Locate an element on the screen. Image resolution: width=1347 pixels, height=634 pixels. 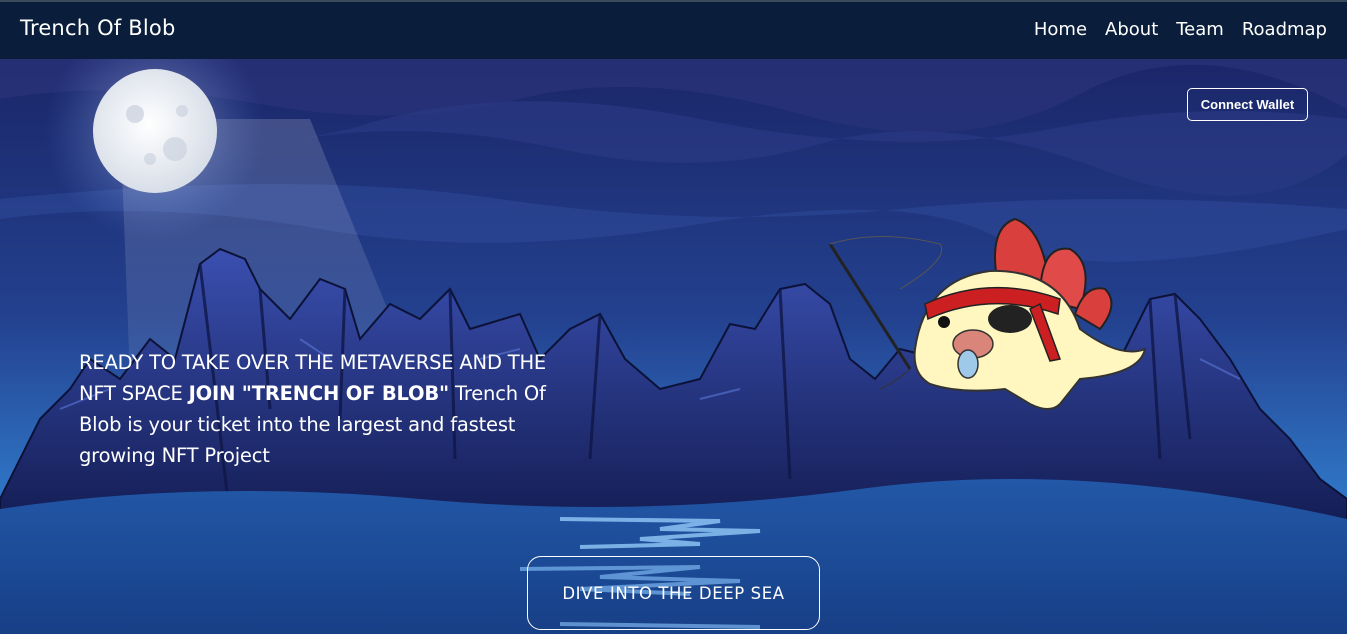
top-navbar: Trench Of Blob Home About Team Roadmap is located at coordinates (673, 29).